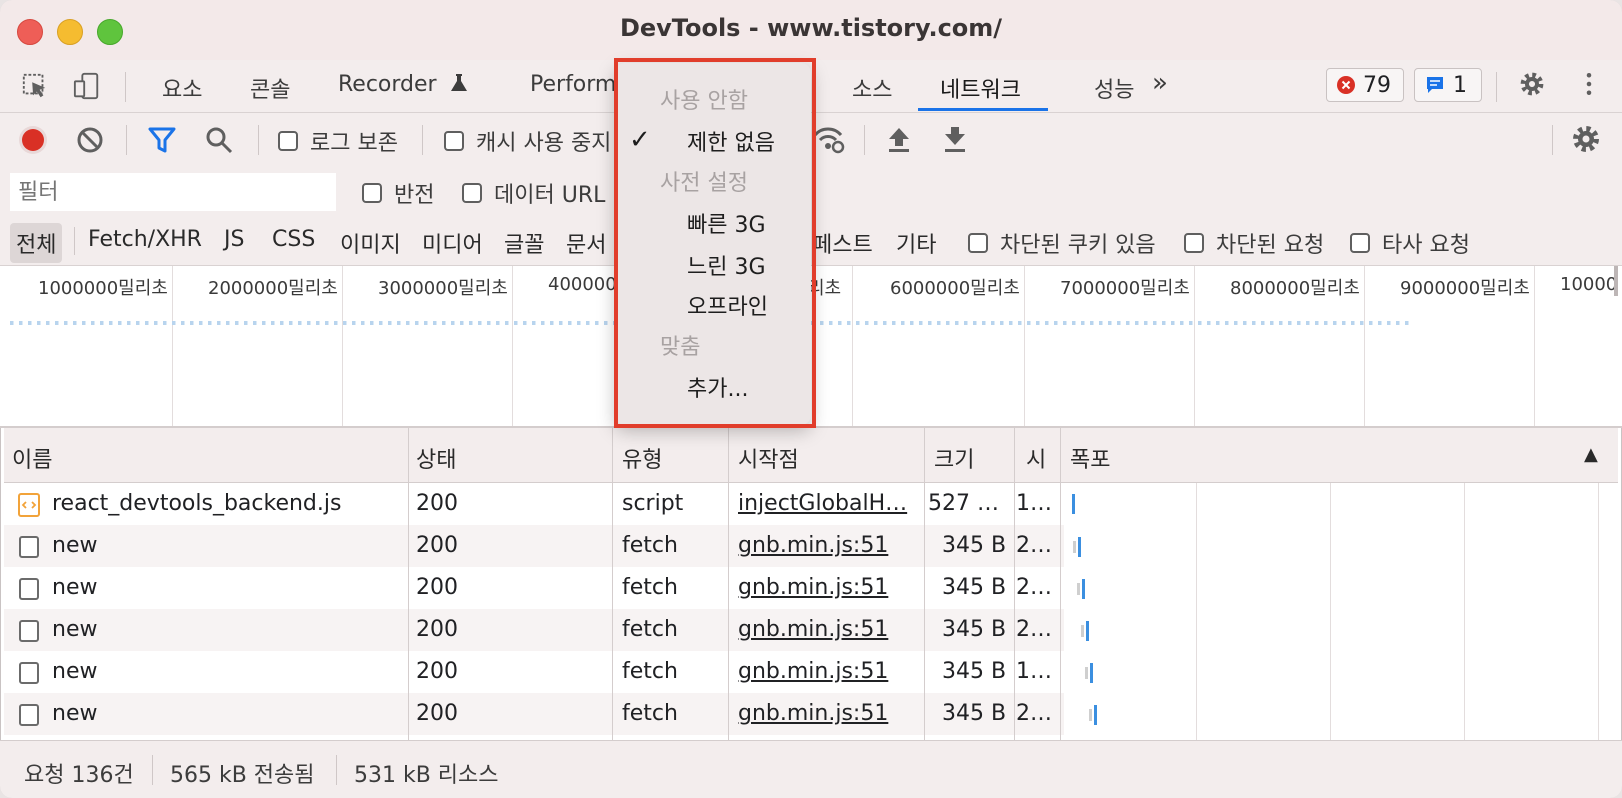 The image size is (1622, 798). Describe the element at coordinates (573, 84) in the screenshot. I see `tab-performance-insights: Perform` at that location.